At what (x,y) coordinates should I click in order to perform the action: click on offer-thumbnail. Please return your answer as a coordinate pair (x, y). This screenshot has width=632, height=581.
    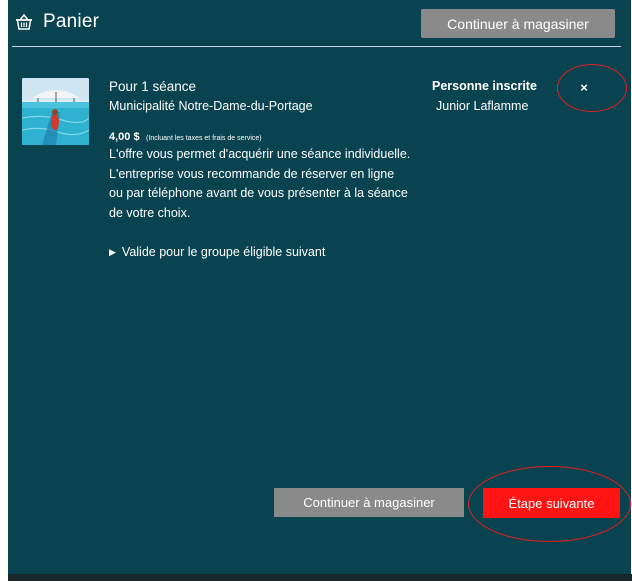
    Looking at the image, I should click on (55, 111).